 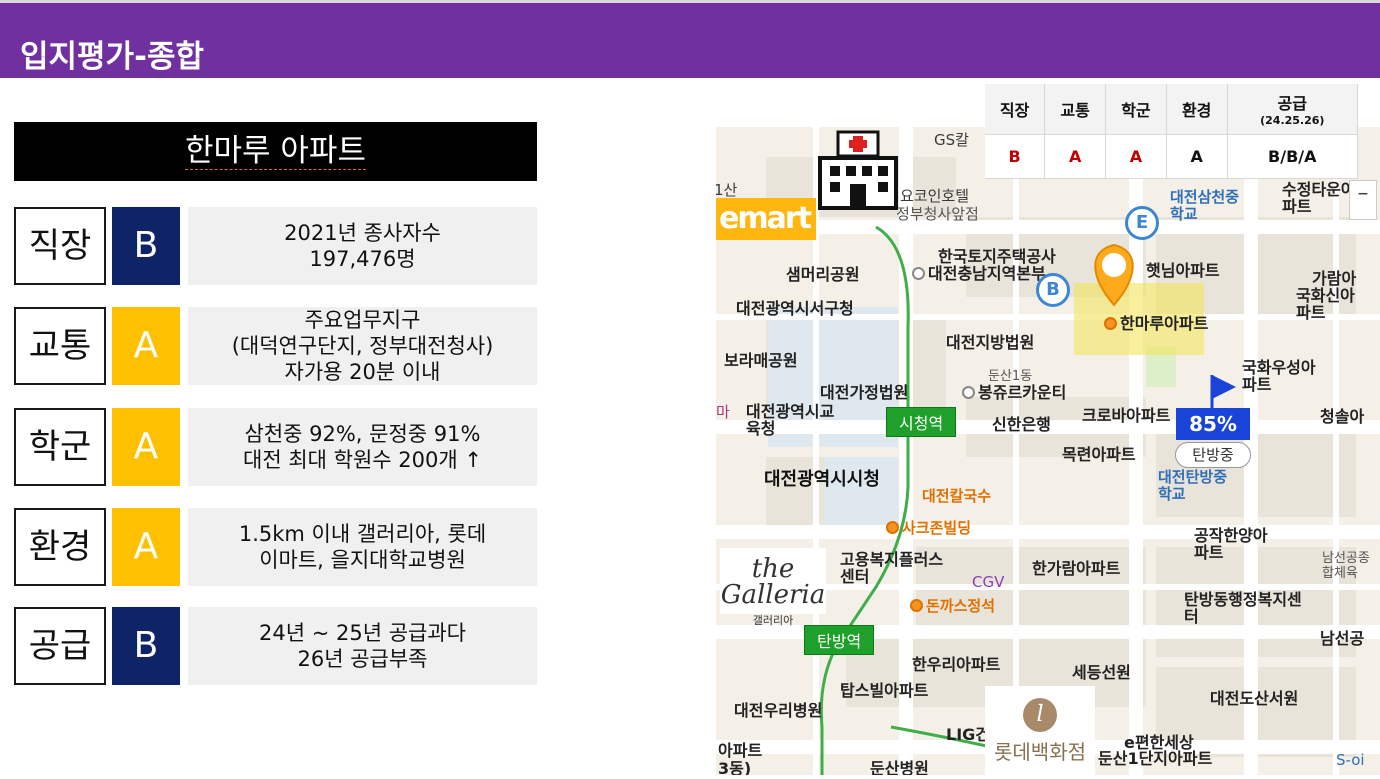 I want to click on map-label: 남선공종합체육, so click(x=1346, y=566).